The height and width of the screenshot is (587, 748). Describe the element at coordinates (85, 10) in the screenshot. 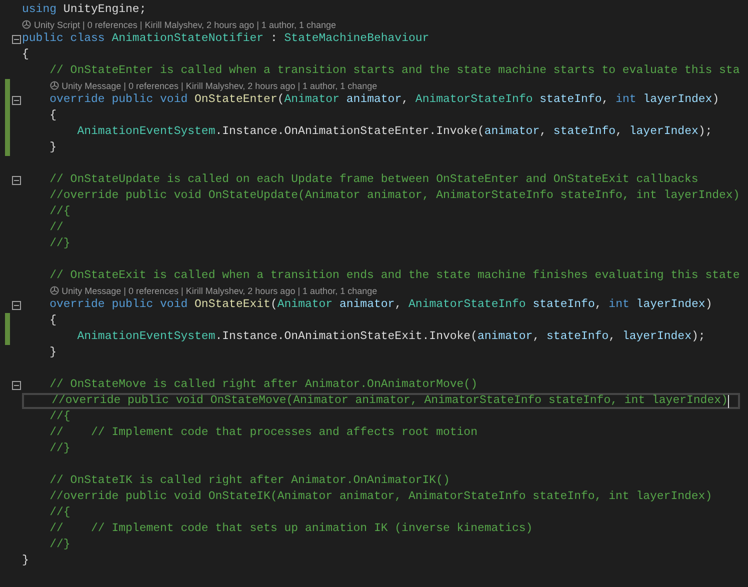

I see `code-line: using UnityEngine;` at that location.